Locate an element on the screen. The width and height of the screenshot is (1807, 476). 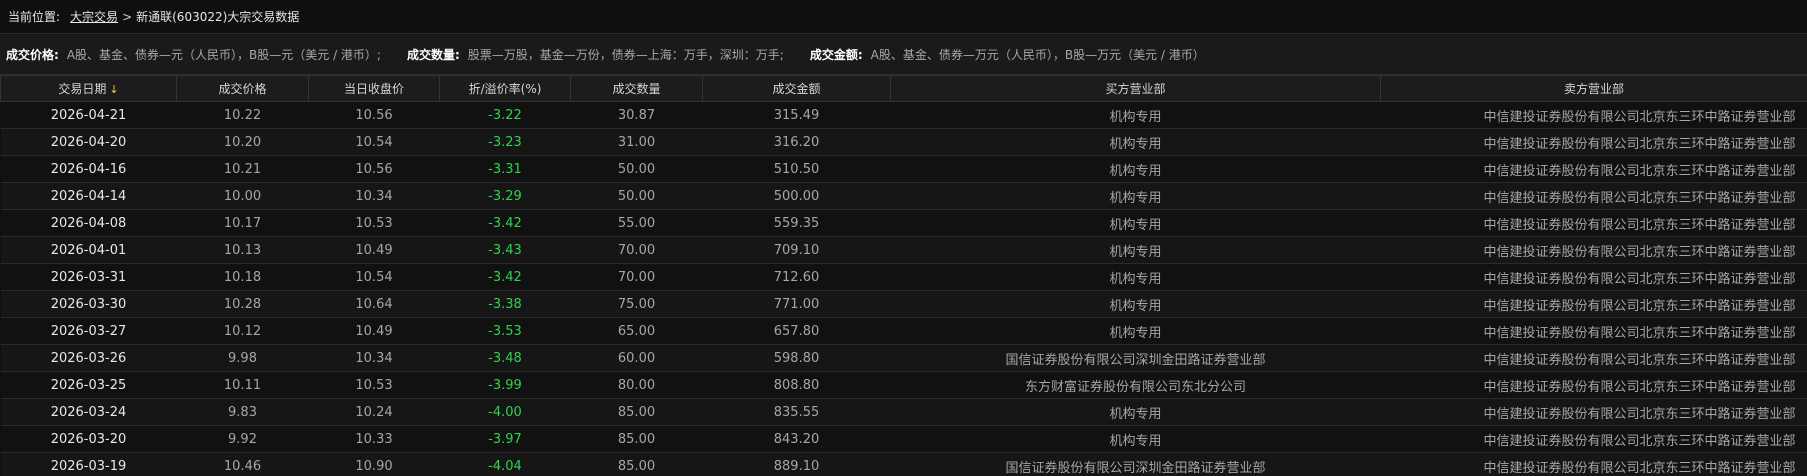
cell-date: 2026-03-24 is located at coordinates (88, 412).